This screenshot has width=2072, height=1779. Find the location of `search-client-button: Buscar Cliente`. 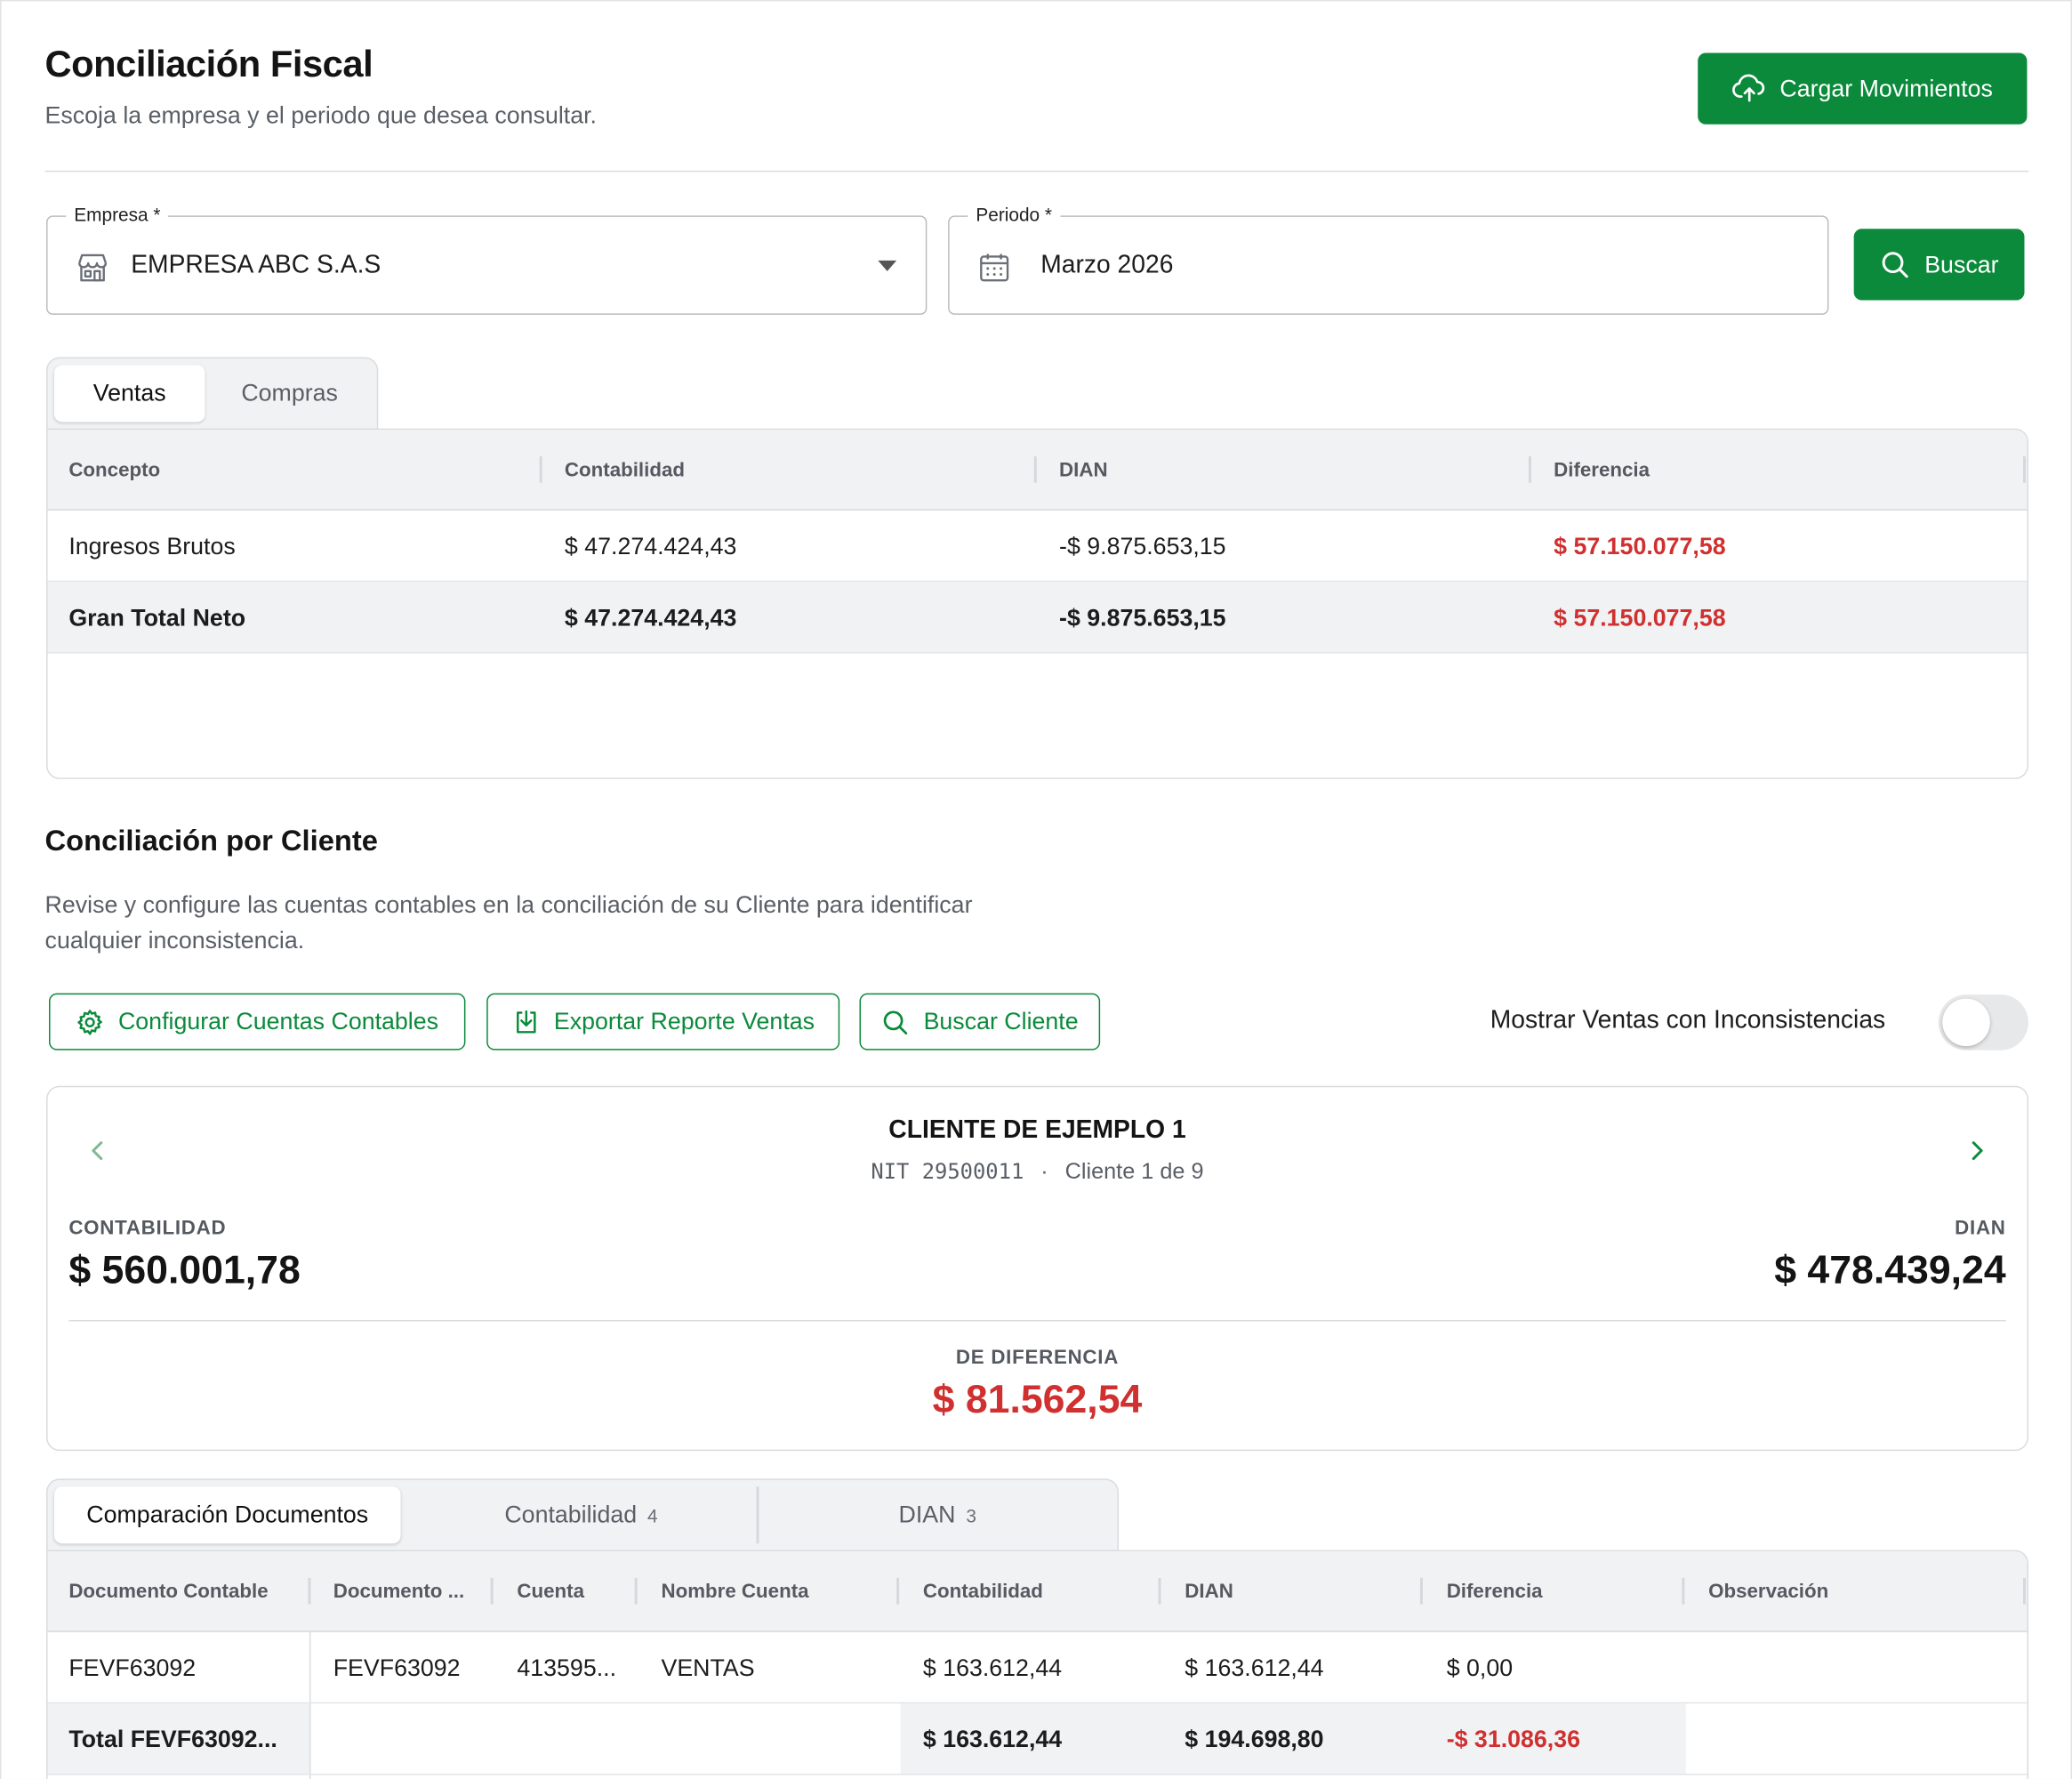

search-client-button: Buscar Cliente is located at coordinates (980, 1022).